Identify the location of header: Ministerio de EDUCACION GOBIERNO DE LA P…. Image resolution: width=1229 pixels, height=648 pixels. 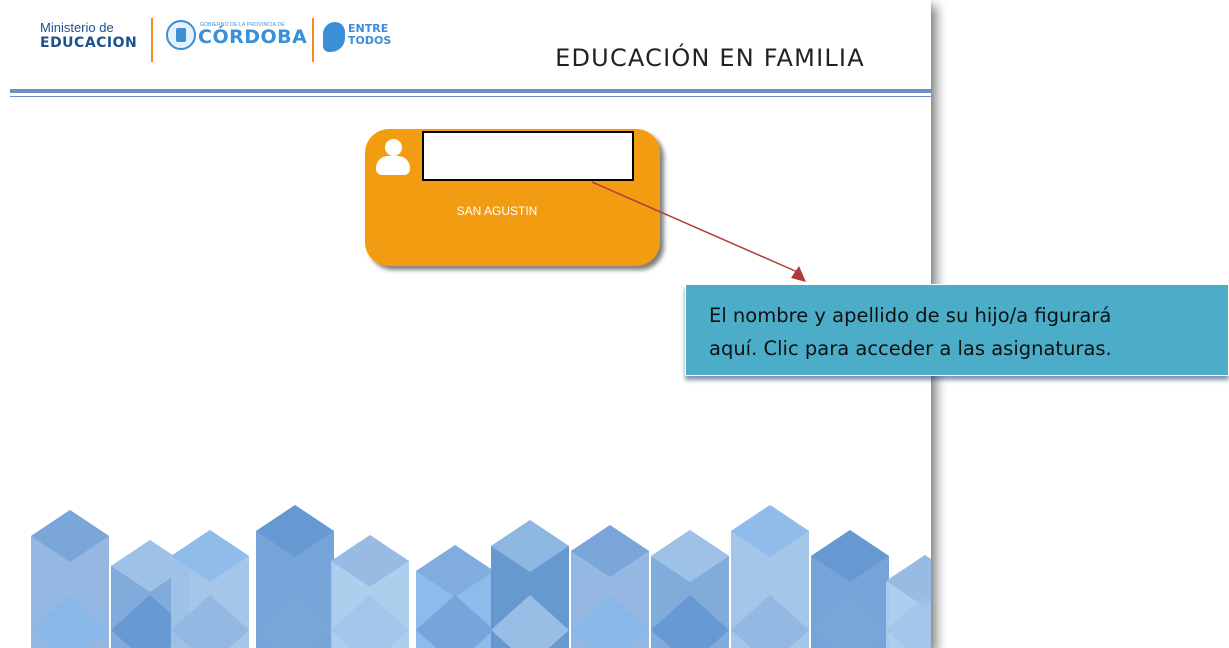
(465, 50).